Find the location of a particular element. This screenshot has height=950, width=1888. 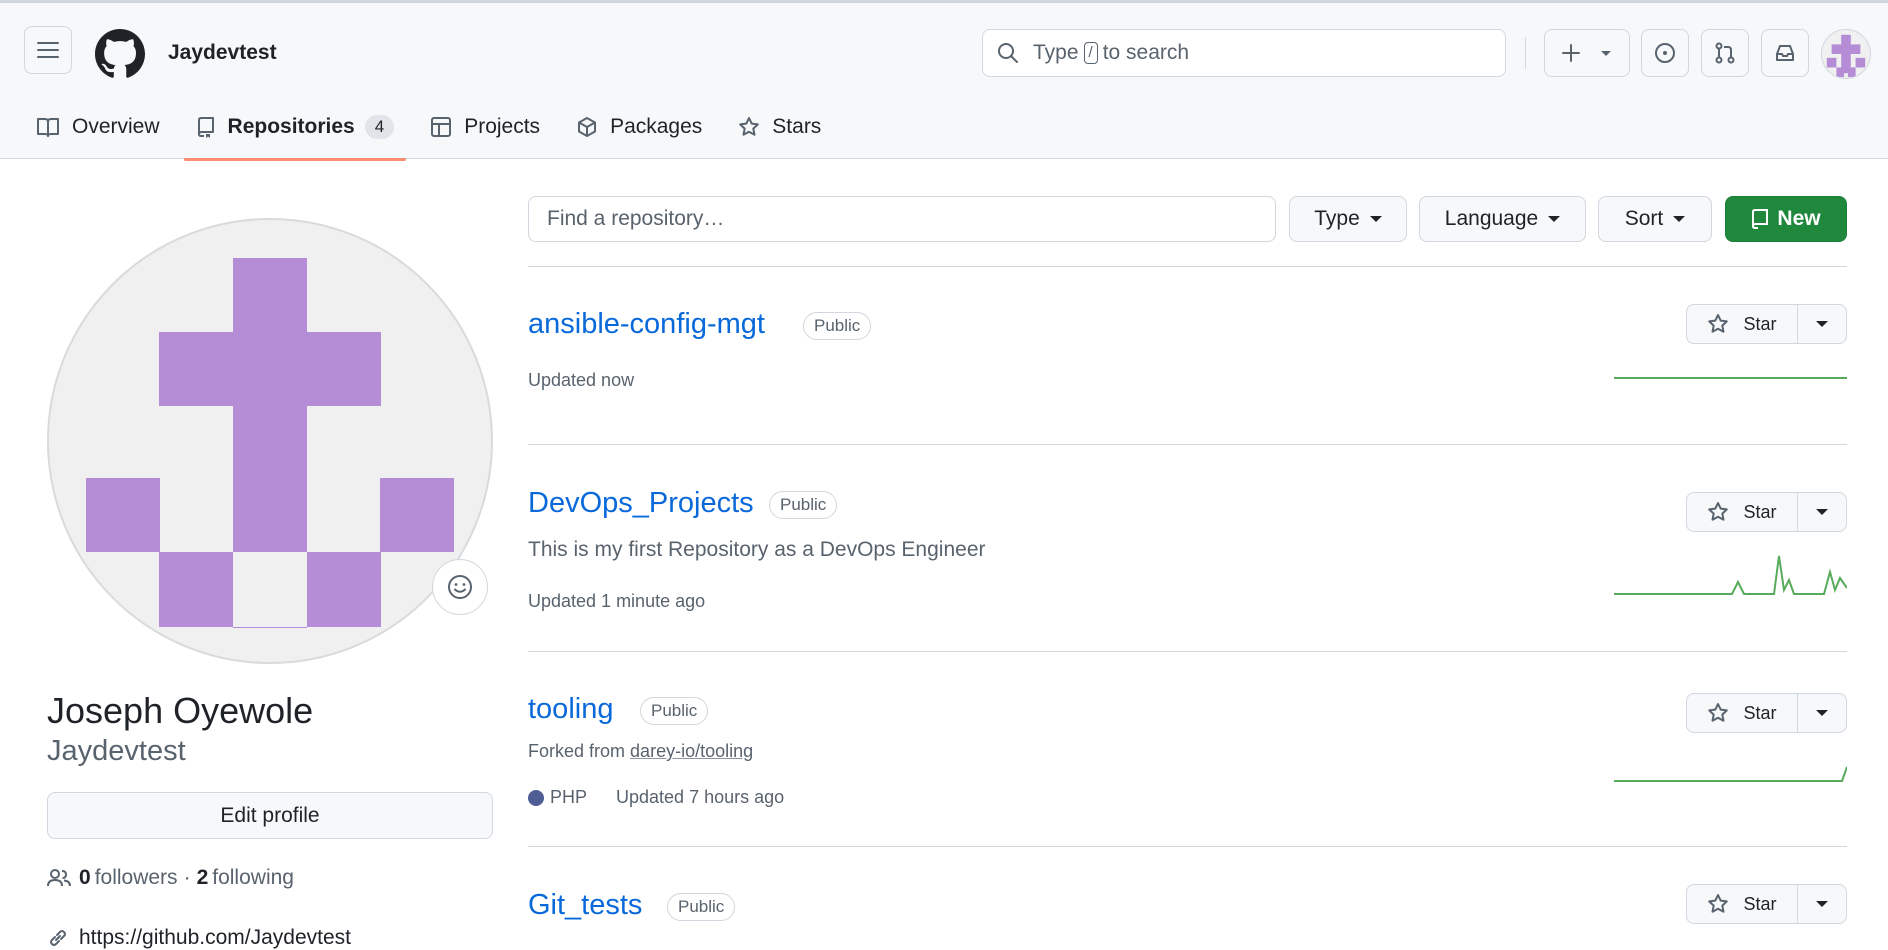

smiley-icon is located at coordinates (460, 587).